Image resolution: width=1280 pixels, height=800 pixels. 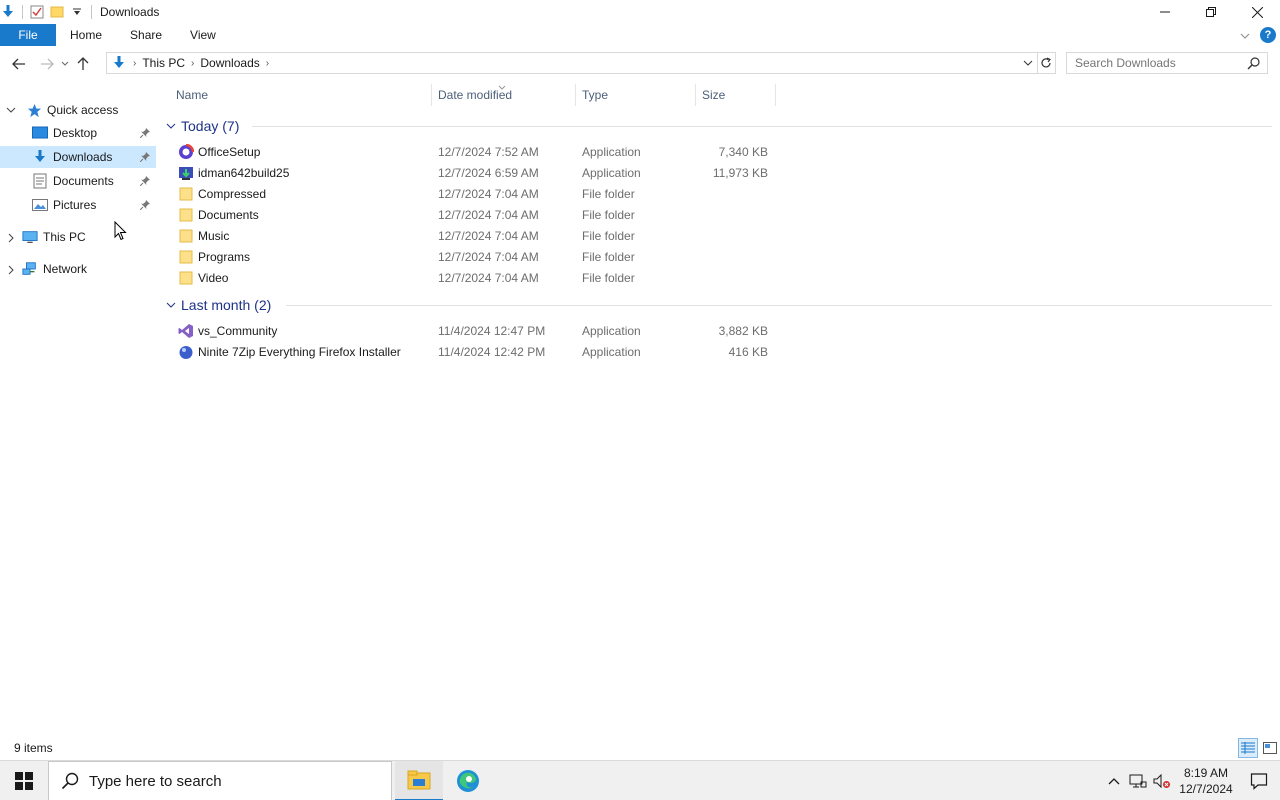 What do you see at coordinates (203, 35) in the screenshot?
I see `tab-view: View` at bounding box center [203, 35].